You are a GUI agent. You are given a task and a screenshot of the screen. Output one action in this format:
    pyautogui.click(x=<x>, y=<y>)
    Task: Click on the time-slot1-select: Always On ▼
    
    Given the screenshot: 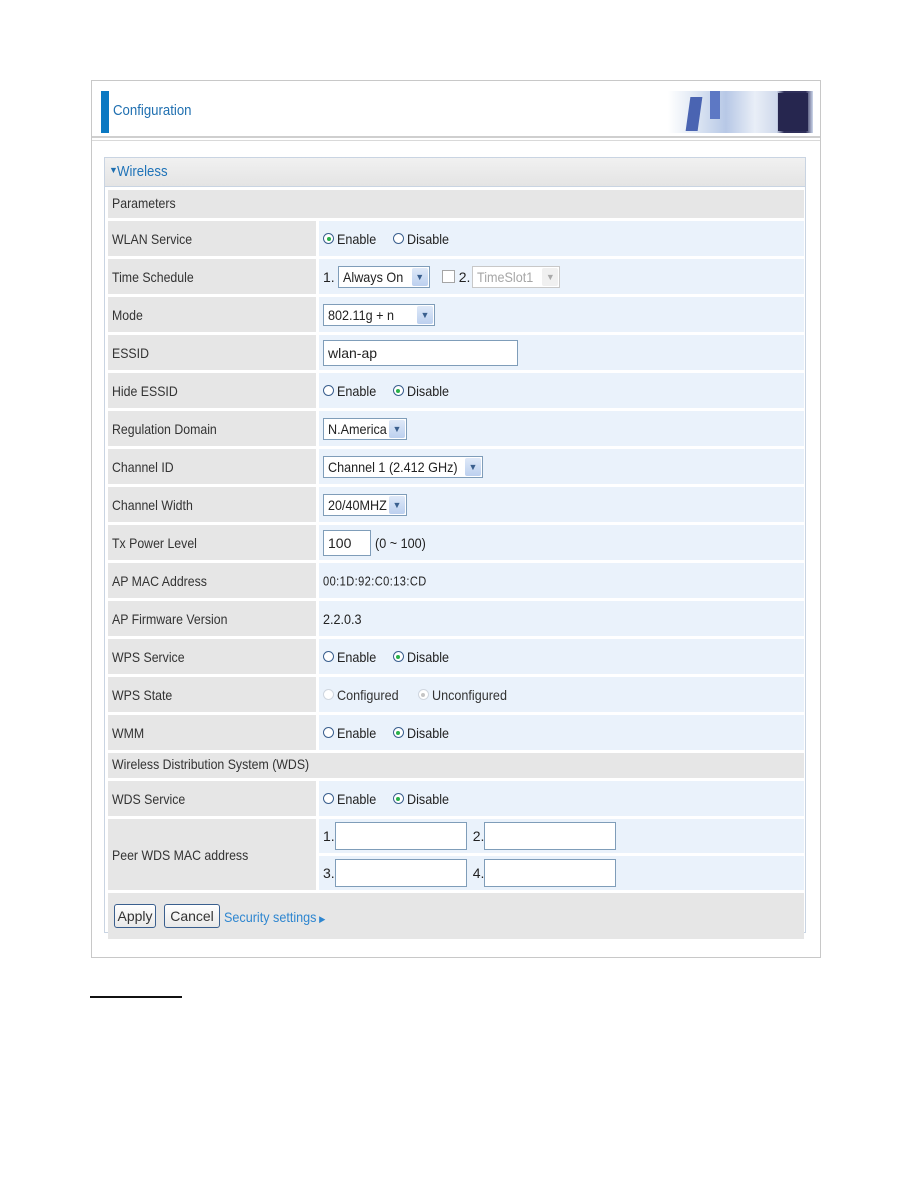 What is the action you would take?
    pyautogui.click(x=383, y=276)
    